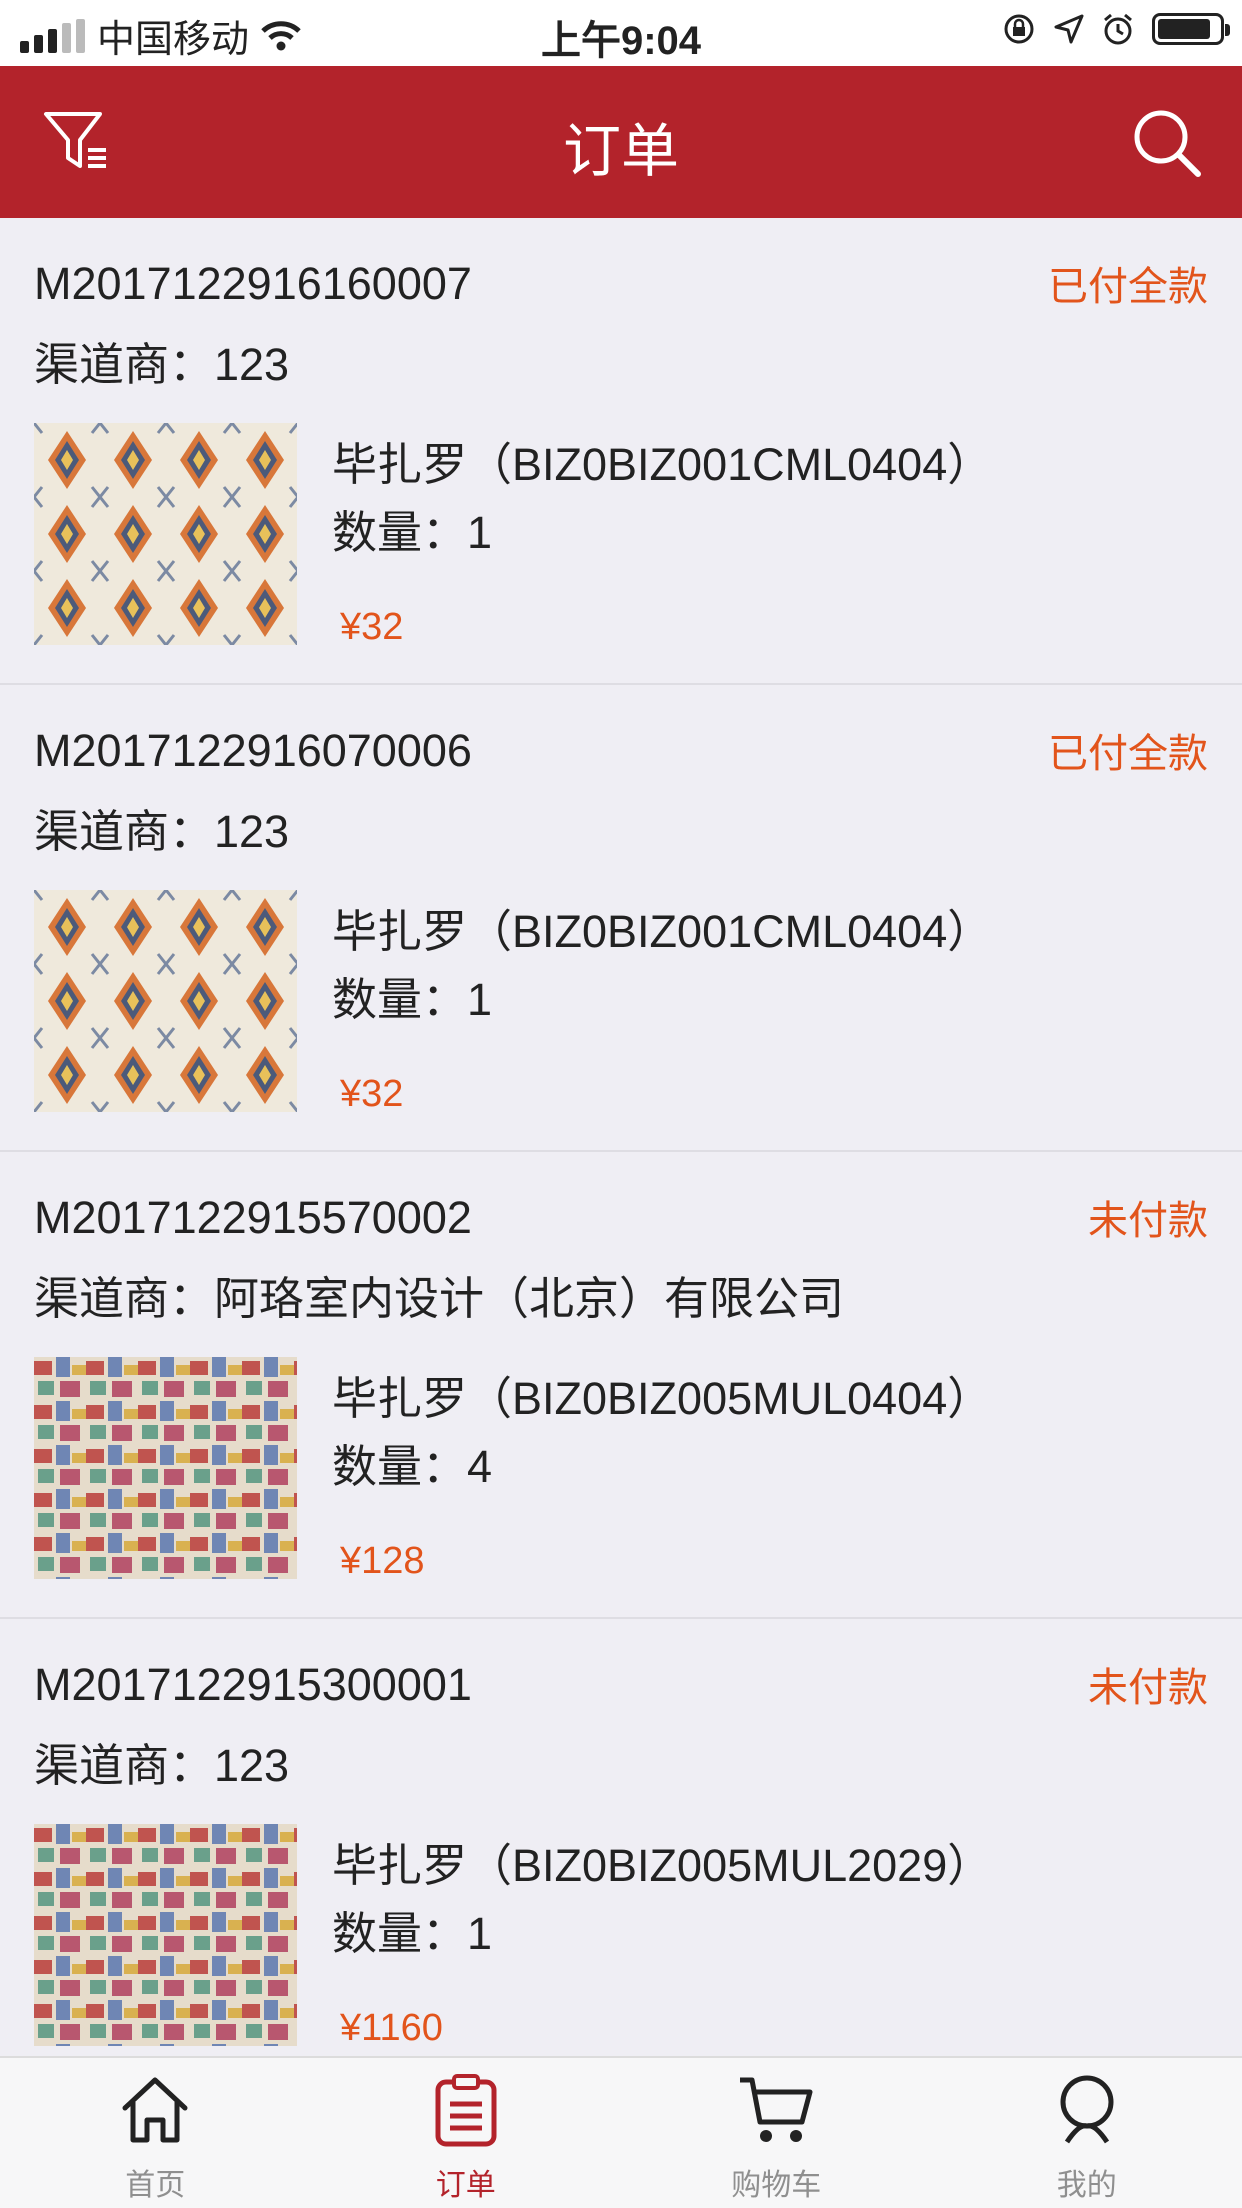 The image size is (1242, 2208). Describe the element at coordinates (466, 2110) in the screenshot. I see `clipboard-icon` at that location.